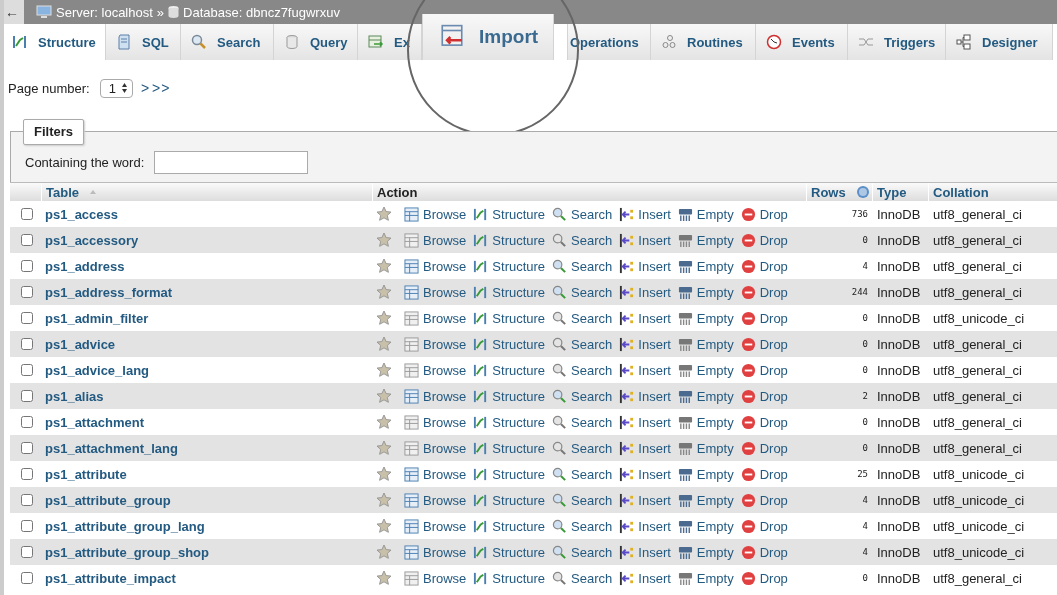 The image size is (1057, 595). I want to click on table-name-link: ps1_accessory, so click(206, 240).